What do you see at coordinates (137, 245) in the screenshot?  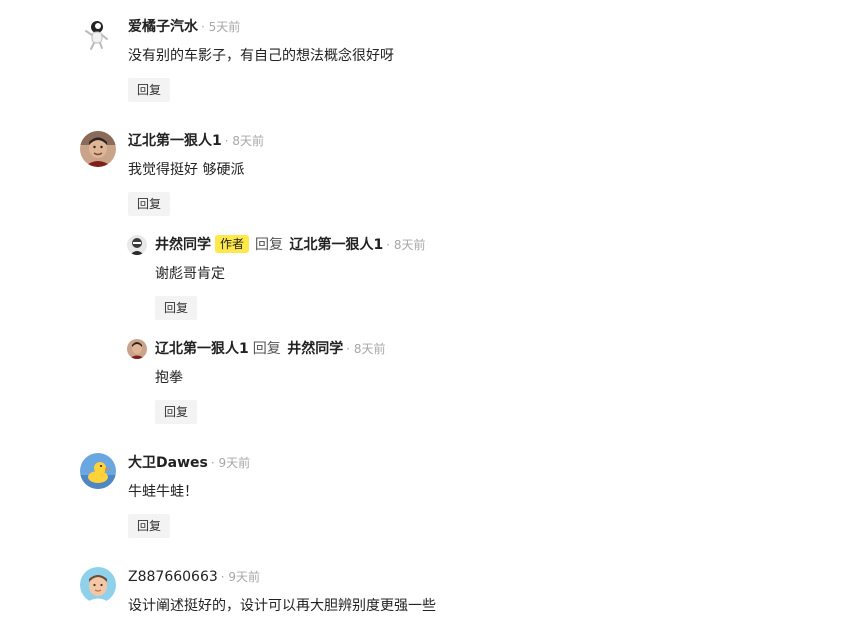 I see `masked-figure-avatar-icon` at bounding box center [137, 245].